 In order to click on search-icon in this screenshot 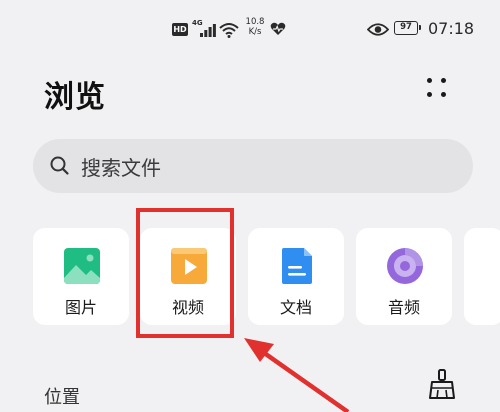, I will do `click(59, 165)`.